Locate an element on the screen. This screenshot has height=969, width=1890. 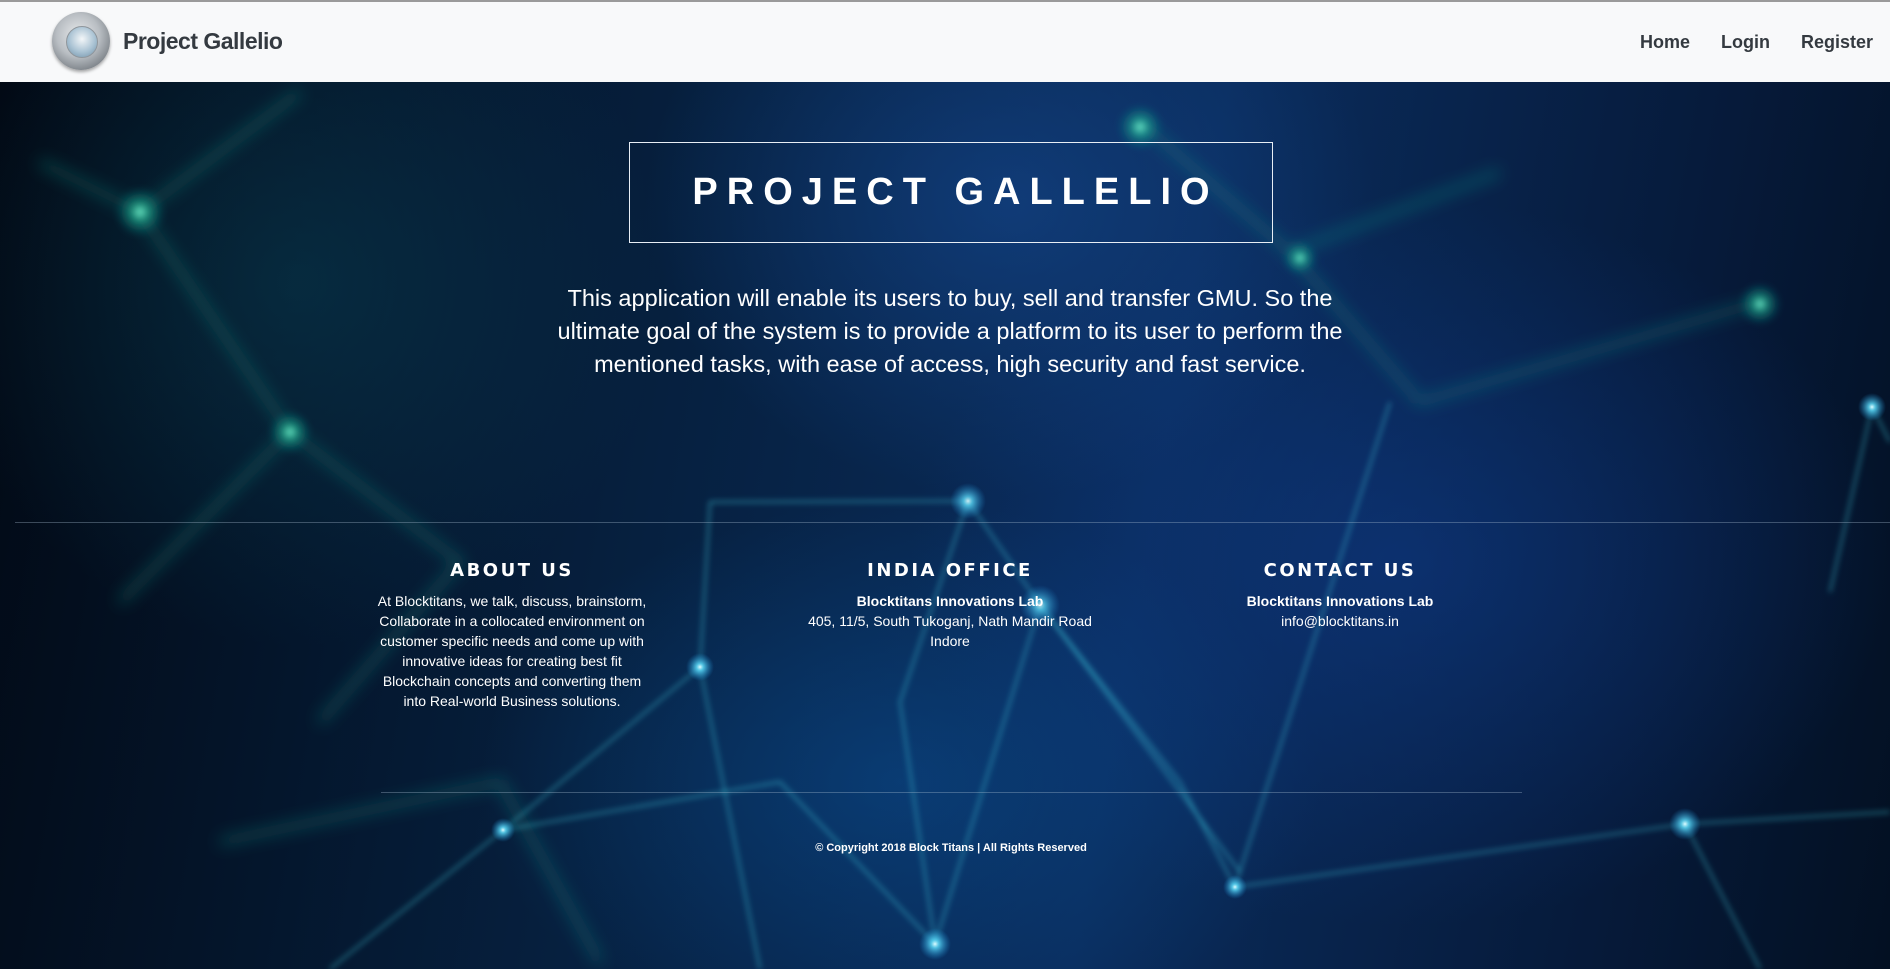
contact-us-email: info@blocktitans.in is located at coordinates (1340, 621).